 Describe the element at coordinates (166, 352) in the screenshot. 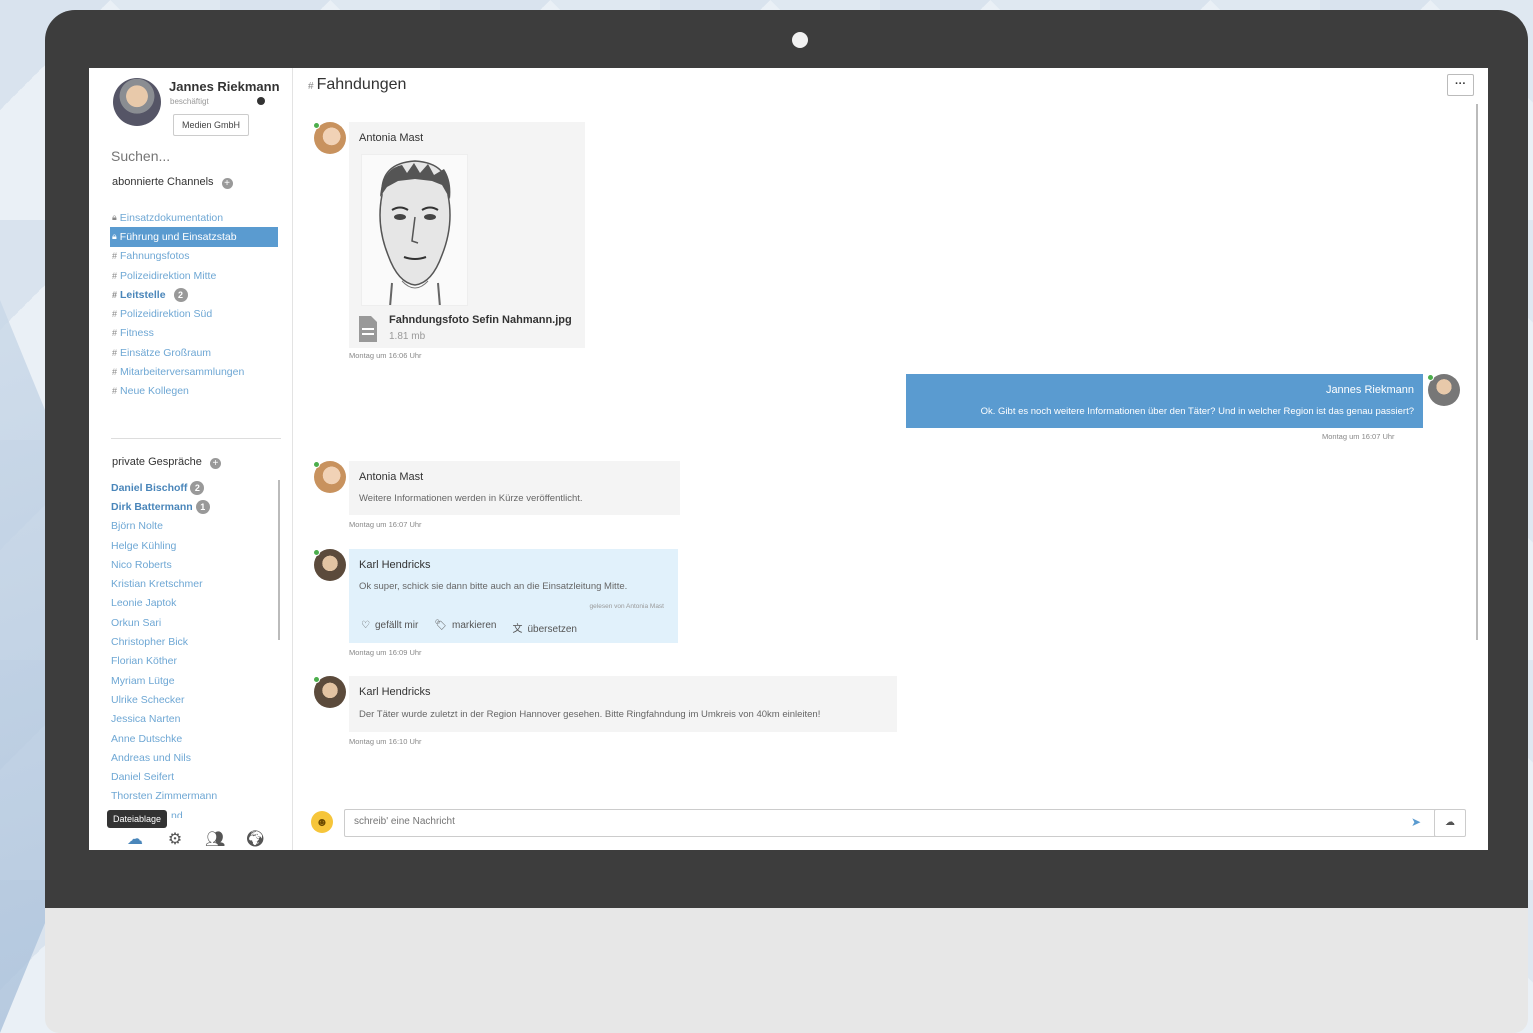

I see `channel-label: Einsätze Großraum` at that location.